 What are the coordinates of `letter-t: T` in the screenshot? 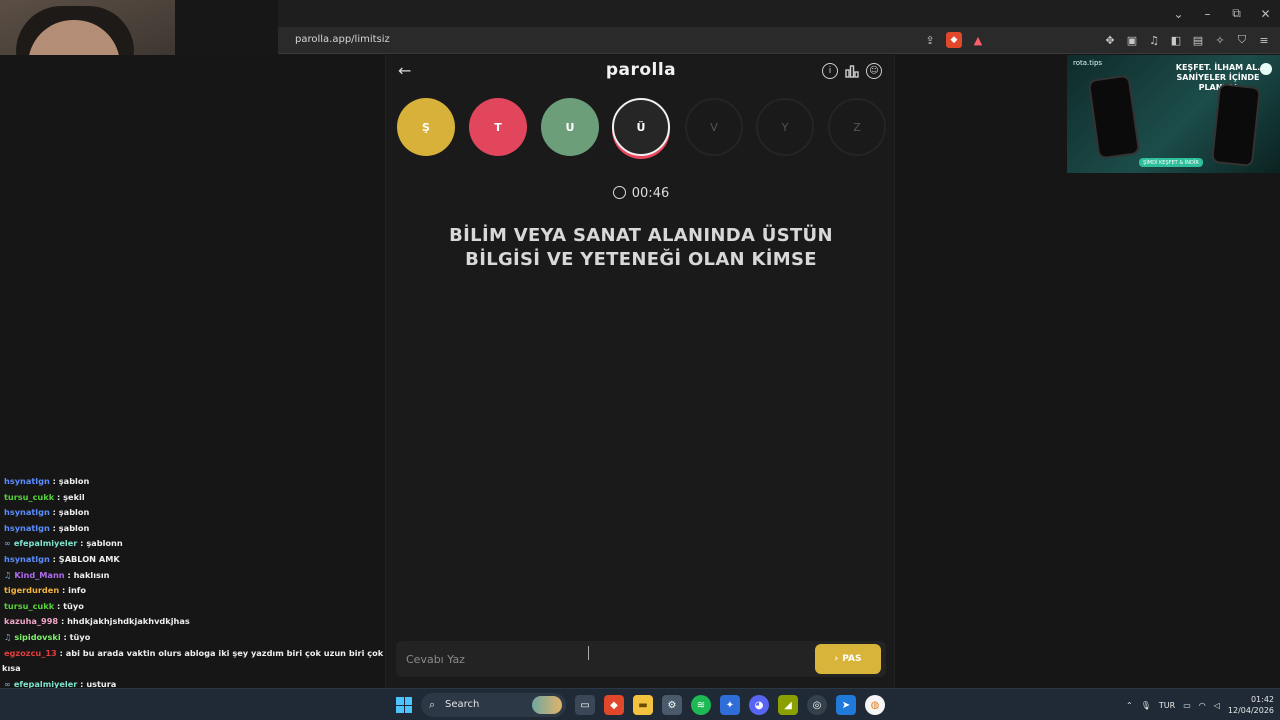 It's located at (498, 127).